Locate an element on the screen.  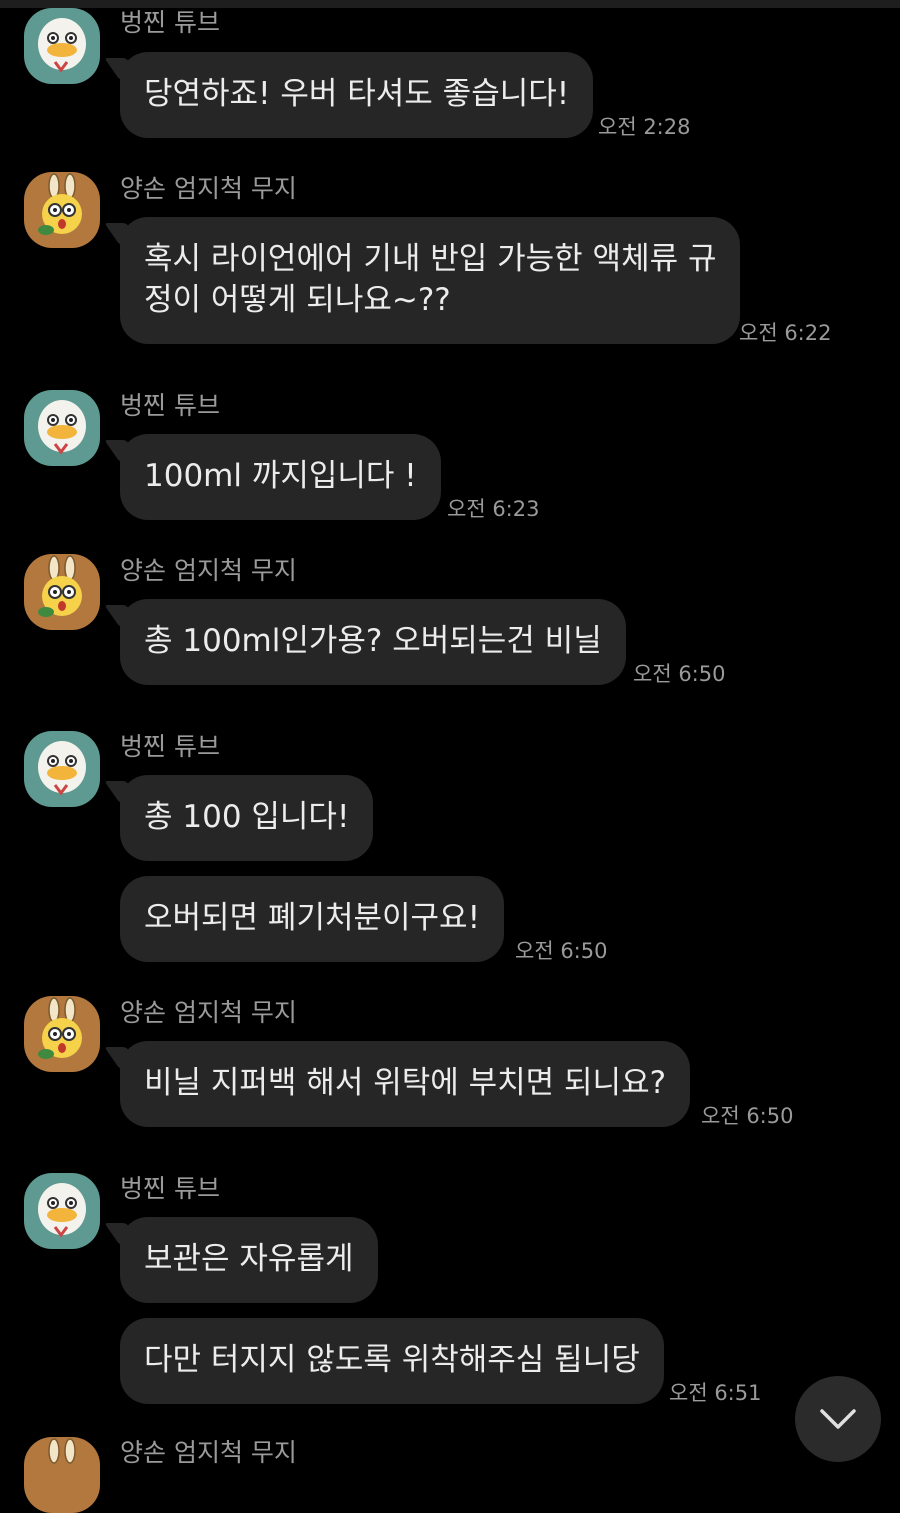
message-text: 총 100ml인가용? 오버되는건 비닐 is located at coordinates (373, 641).